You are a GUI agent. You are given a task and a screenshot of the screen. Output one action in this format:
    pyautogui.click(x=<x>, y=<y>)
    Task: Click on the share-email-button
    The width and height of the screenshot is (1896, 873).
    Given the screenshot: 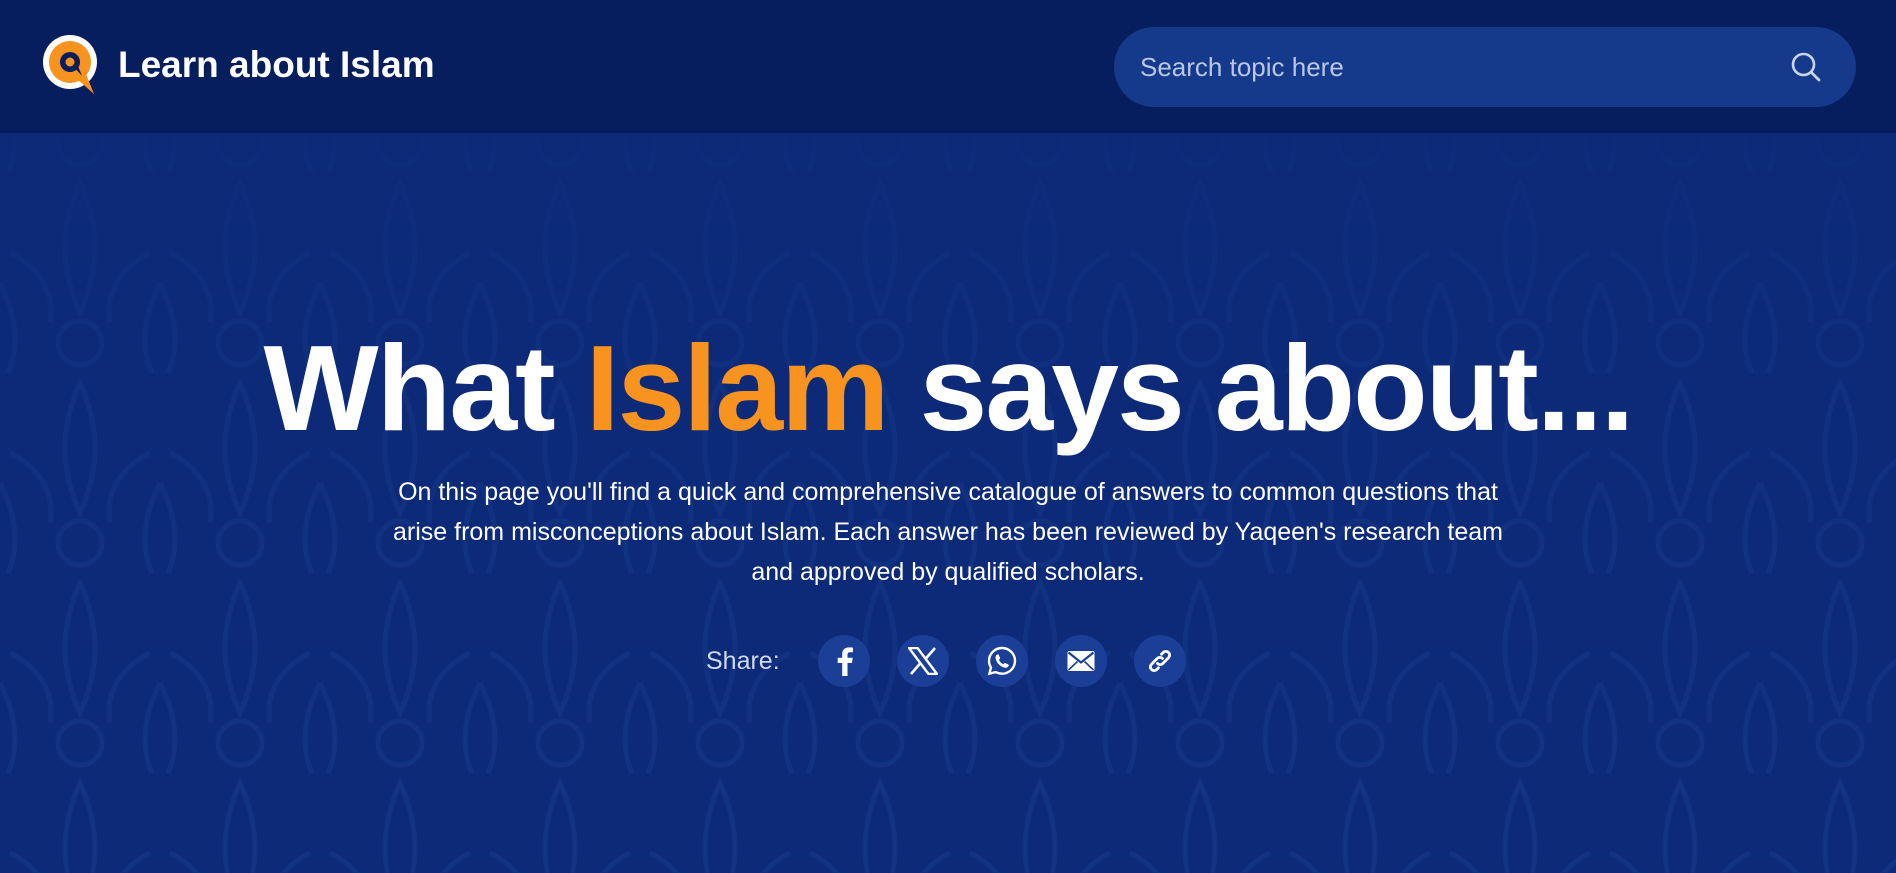 What is the action you would take?
    pyautogui.click(x=1080, y=661)
    